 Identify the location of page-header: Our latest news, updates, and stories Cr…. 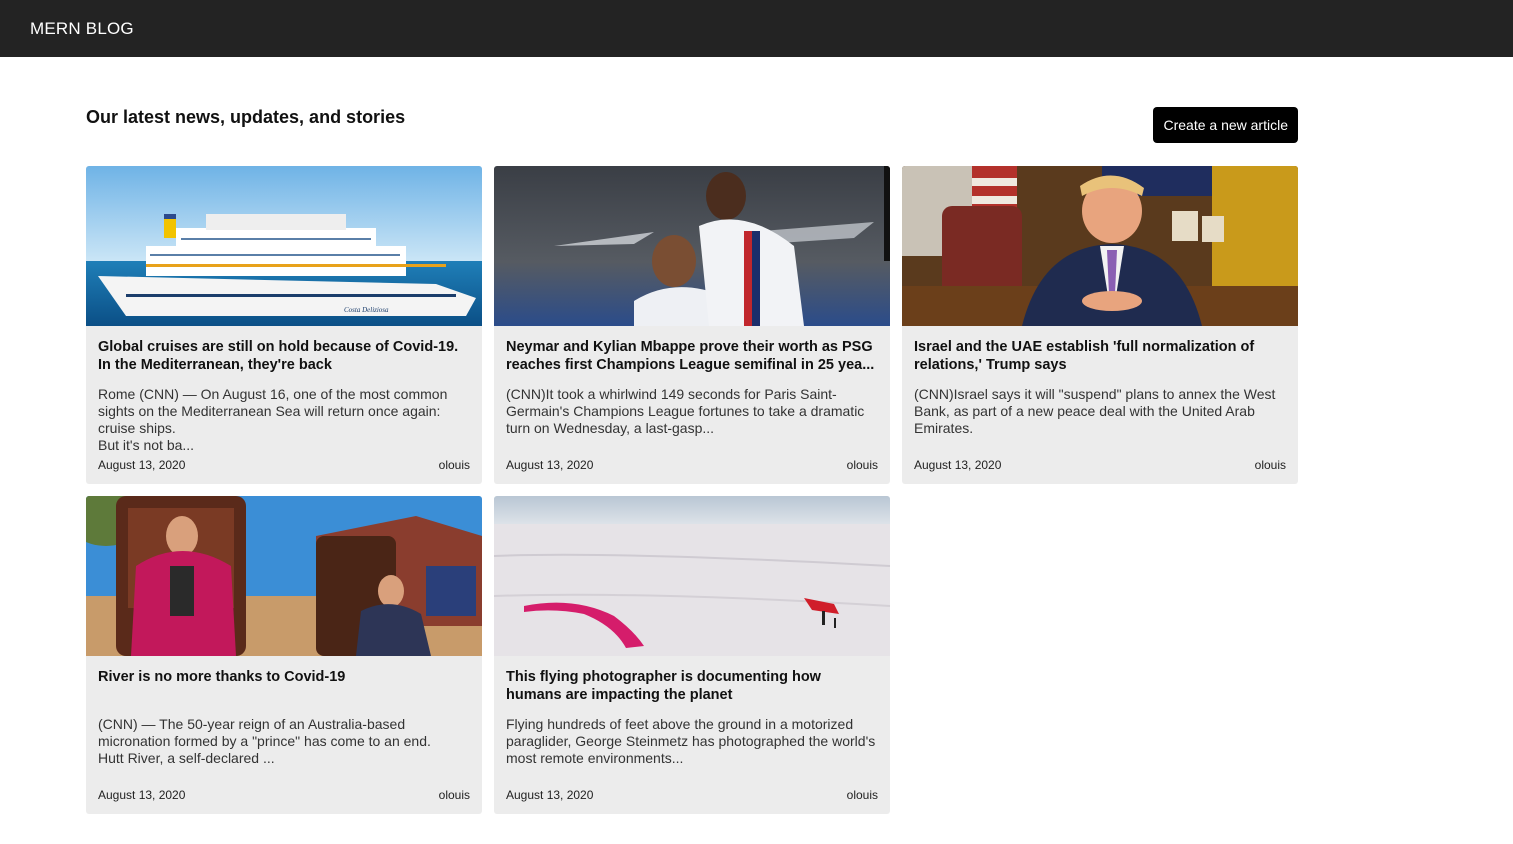
(692, 125).